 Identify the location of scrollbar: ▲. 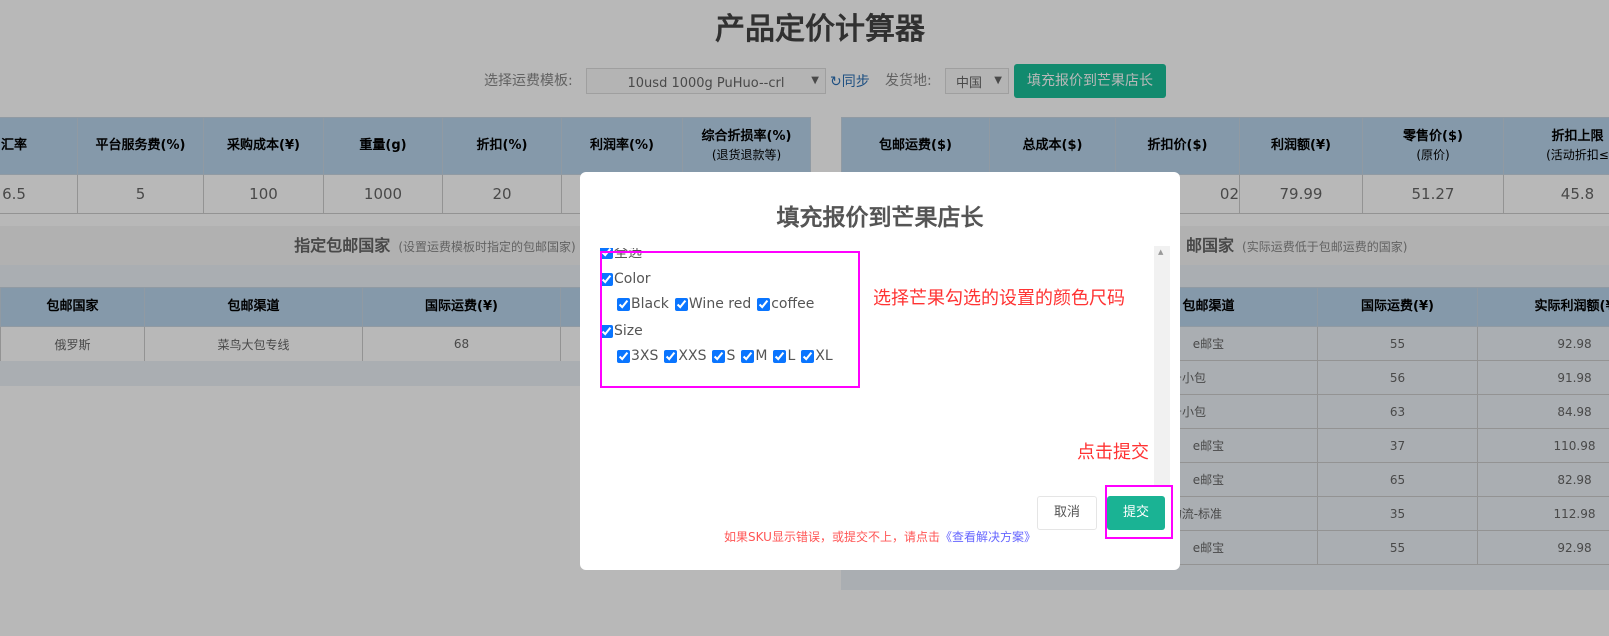
(1162, 366).